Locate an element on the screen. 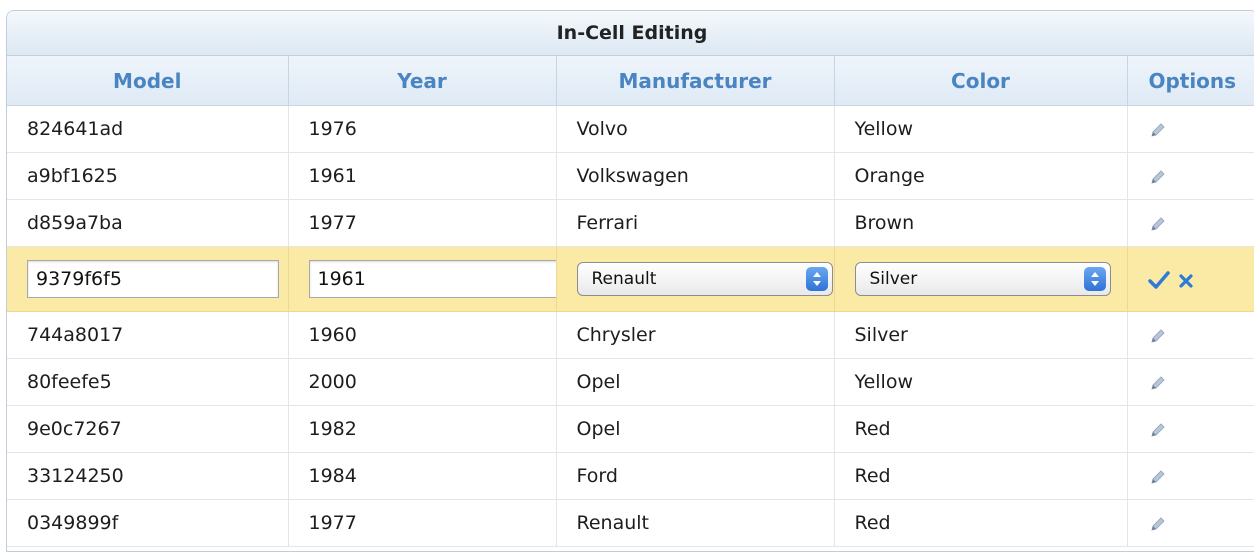  cell-model-editor is located at coordinates (148, 279).